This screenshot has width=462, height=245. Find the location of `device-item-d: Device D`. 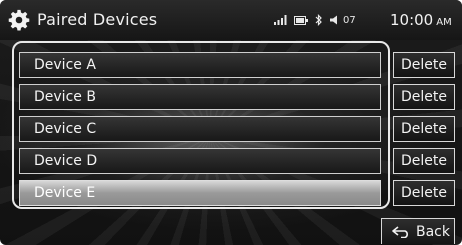

device-item-d: Device D is located at coordinates (200, 161).